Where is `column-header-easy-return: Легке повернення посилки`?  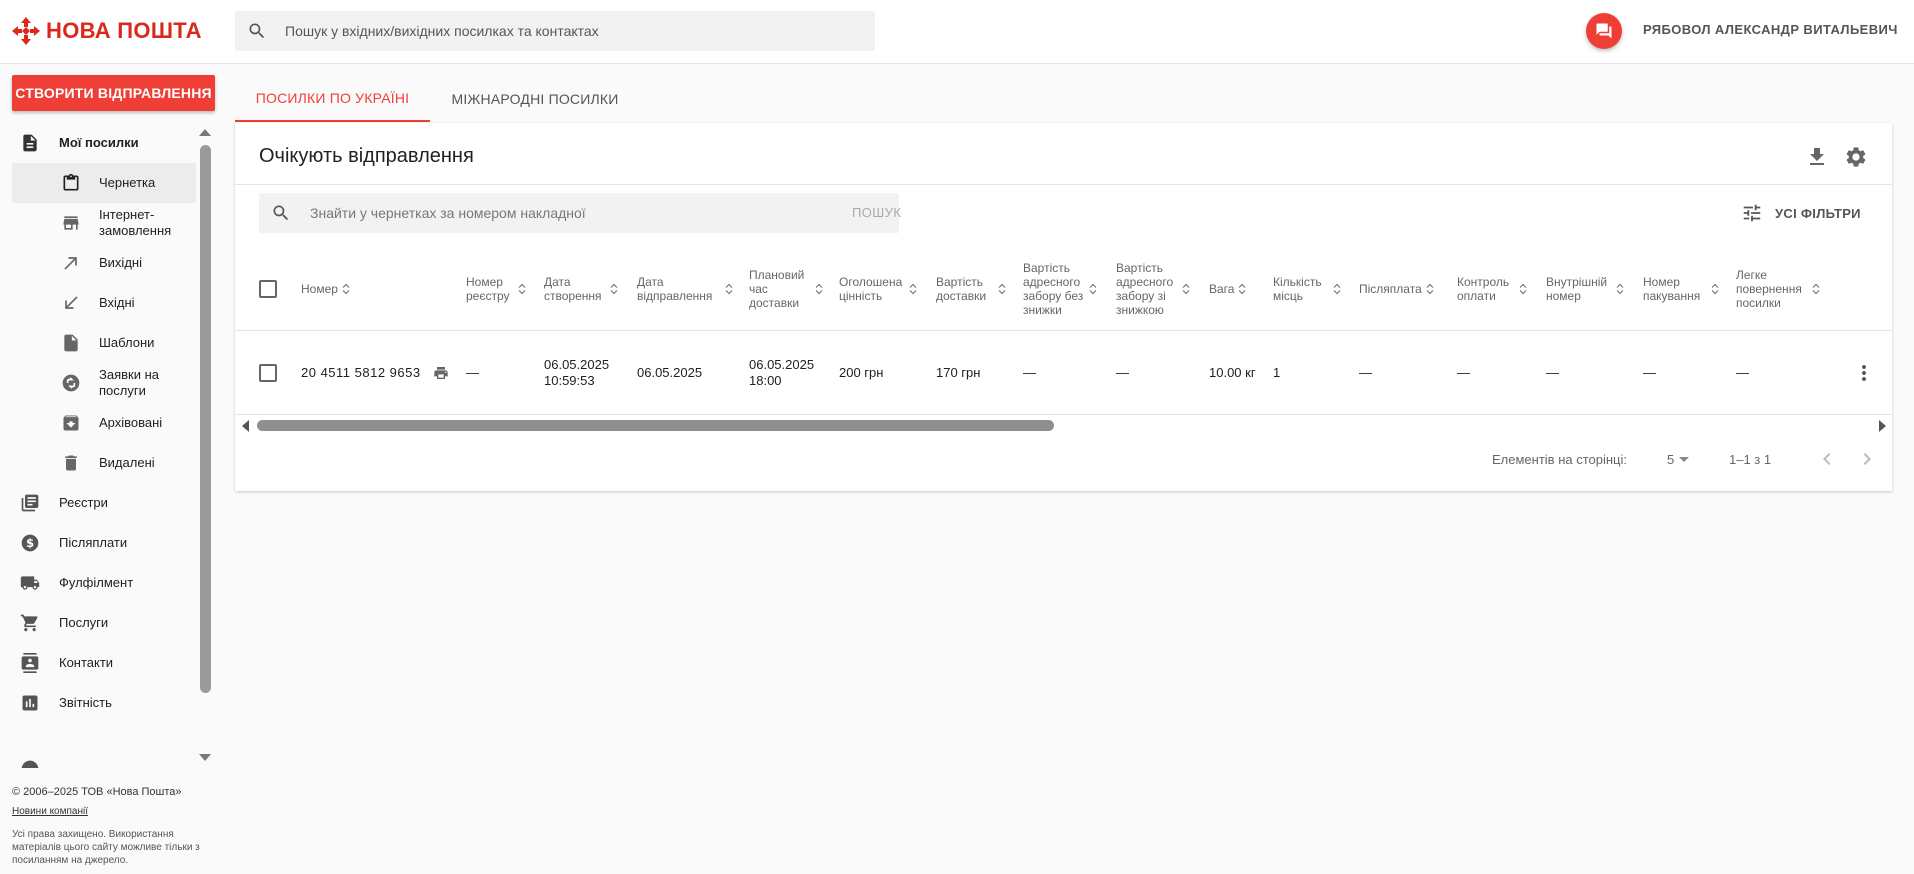
column-header-easy-return: Легке повернення посилки is located at coordinates (1778, 289).